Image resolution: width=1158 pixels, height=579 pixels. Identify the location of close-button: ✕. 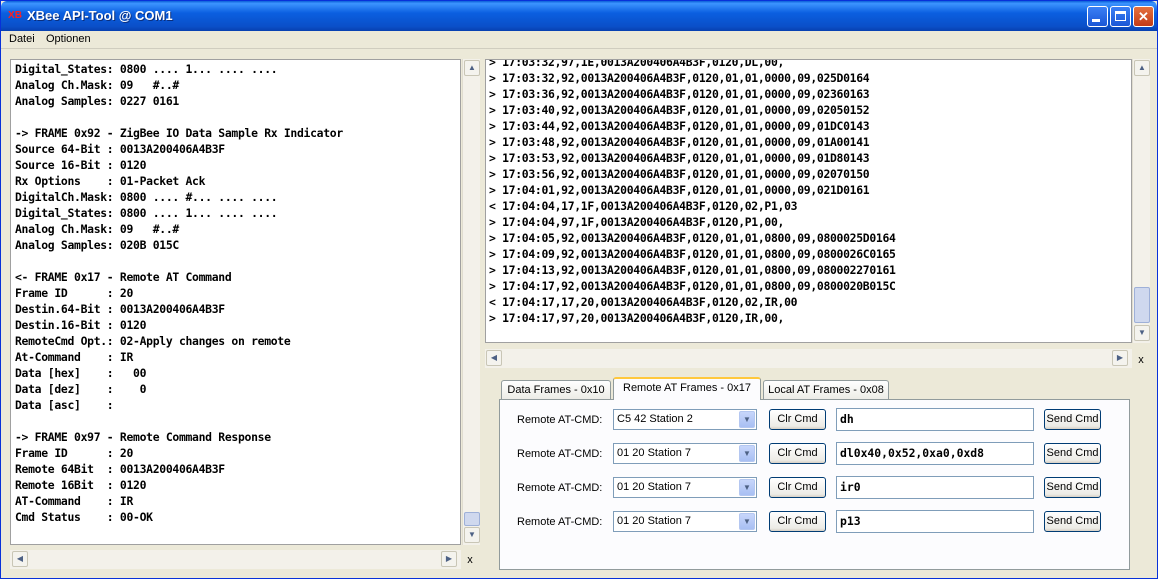
(1143, 16).